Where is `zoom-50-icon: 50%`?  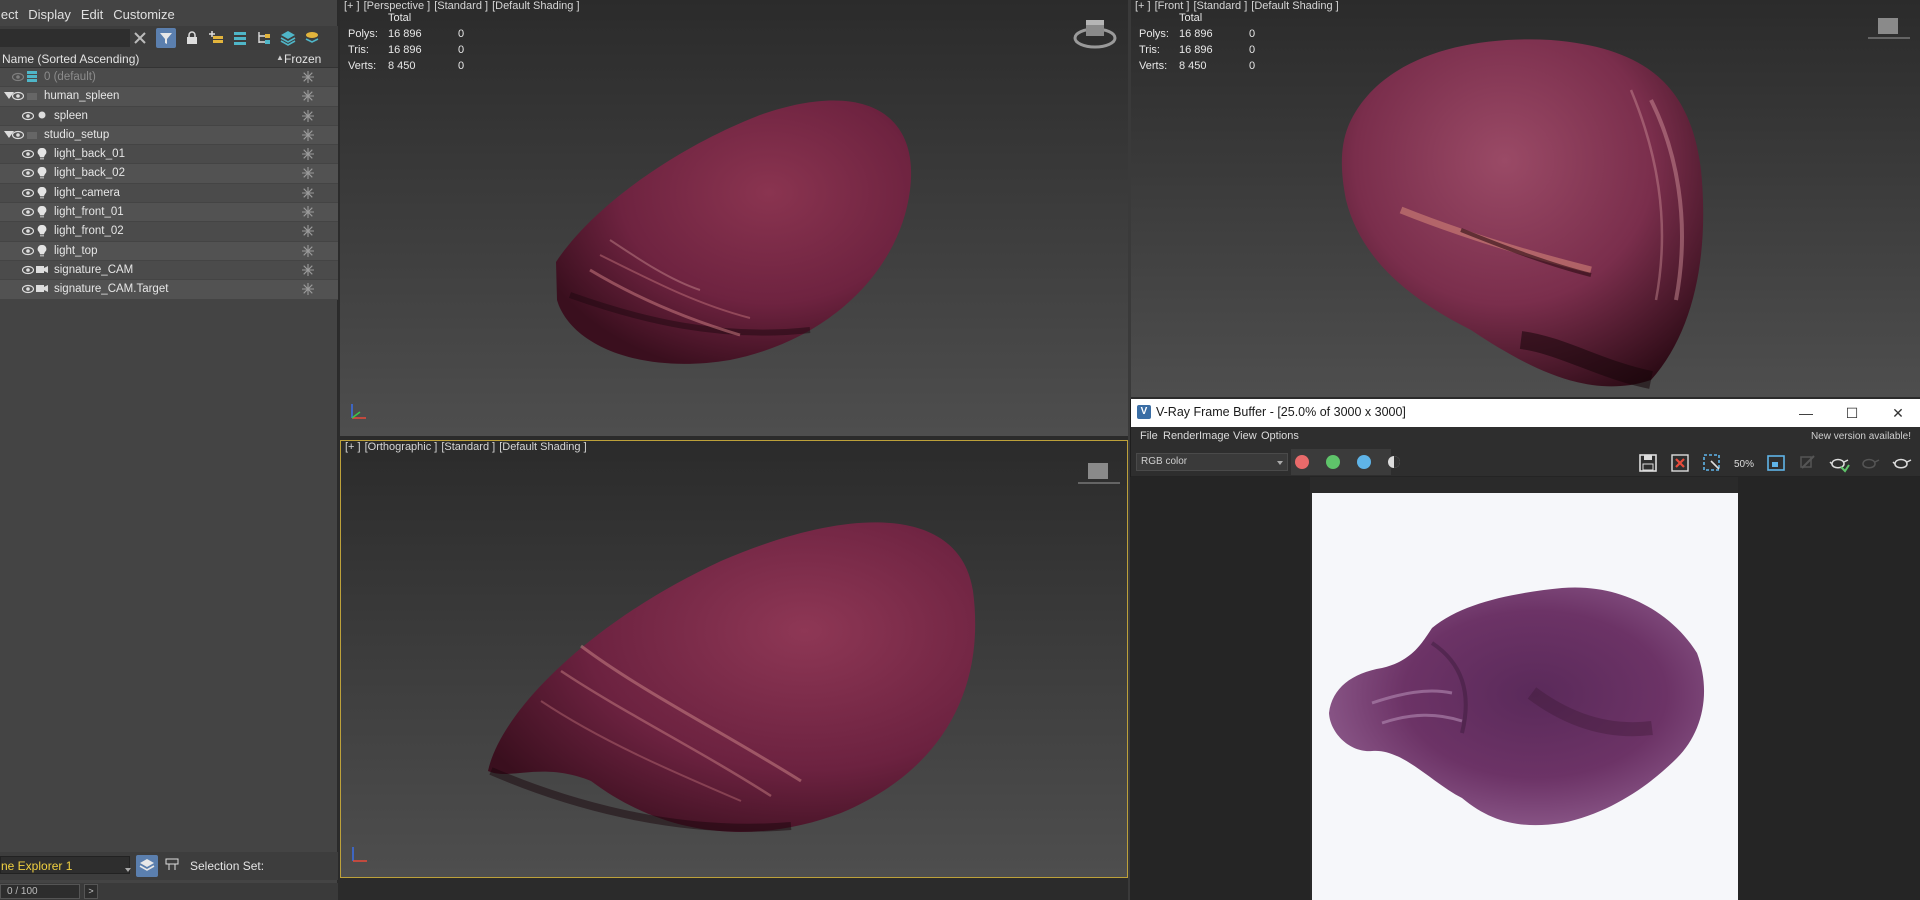 zoom-50-icon: 50% is located at coordinates (1744, 463).